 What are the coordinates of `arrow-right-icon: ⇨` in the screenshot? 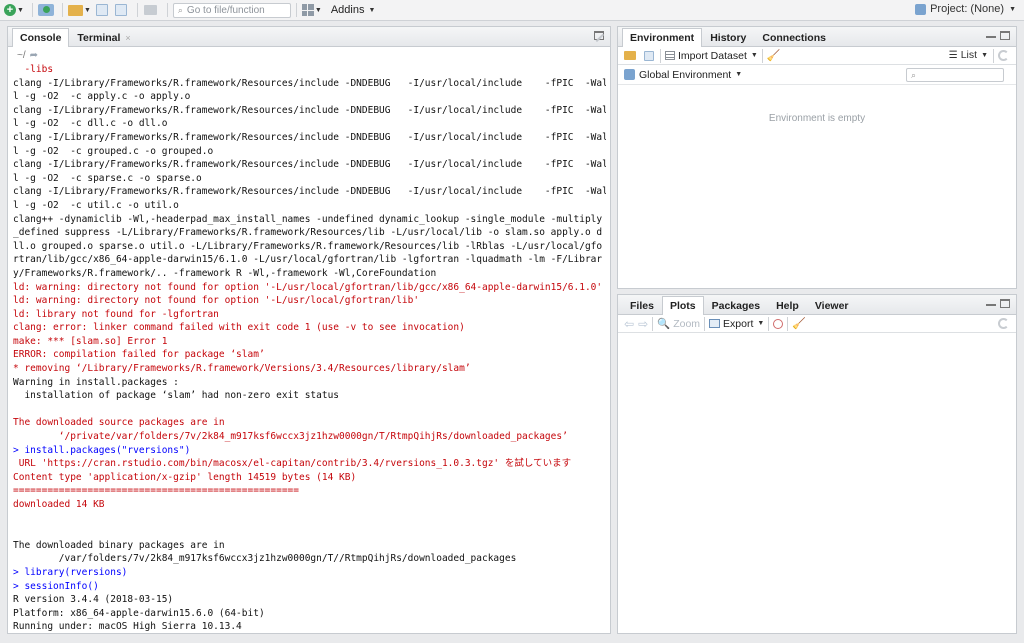 It's located at (643, 324).